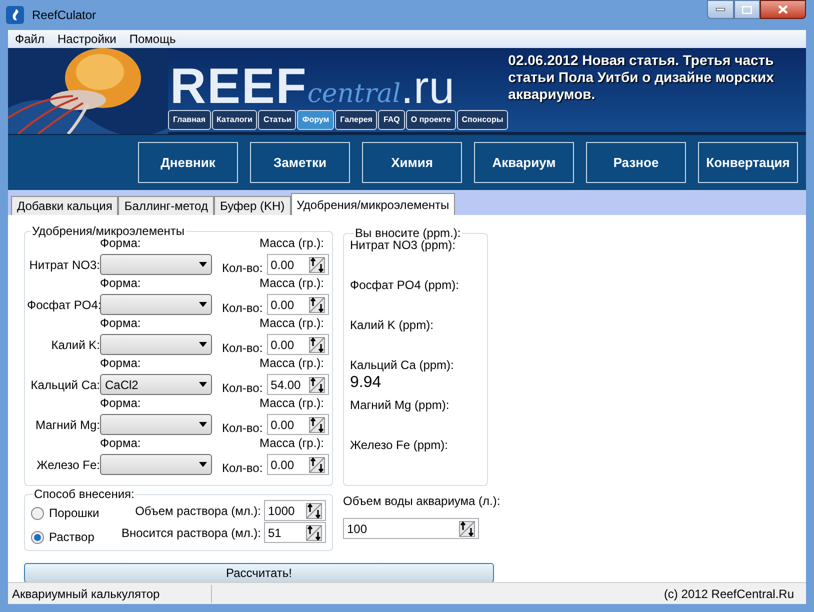 The height and width of the screenshot is (612, 814). Describe the element at coordinates (152, 39) in the screenshot. I see `menu-item: Помощь` at that location.